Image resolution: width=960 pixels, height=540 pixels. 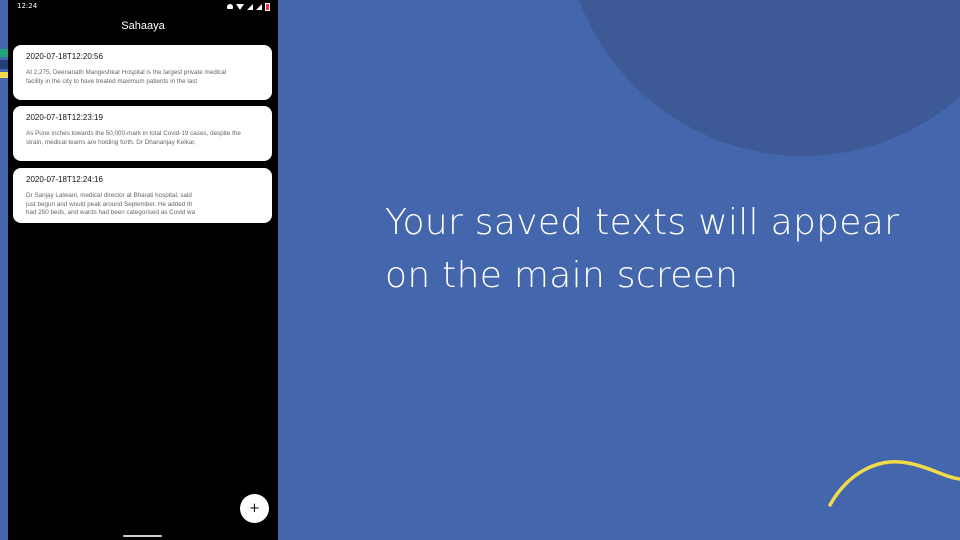 I want to click on home-indicator, so click(x=142, y=536).